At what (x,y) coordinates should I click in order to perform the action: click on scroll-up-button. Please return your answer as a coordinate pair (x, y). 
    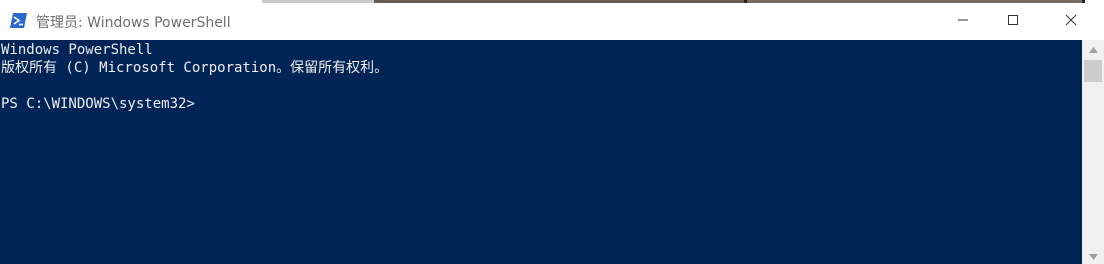
    Looking at the image, I should click on (1093, 48).